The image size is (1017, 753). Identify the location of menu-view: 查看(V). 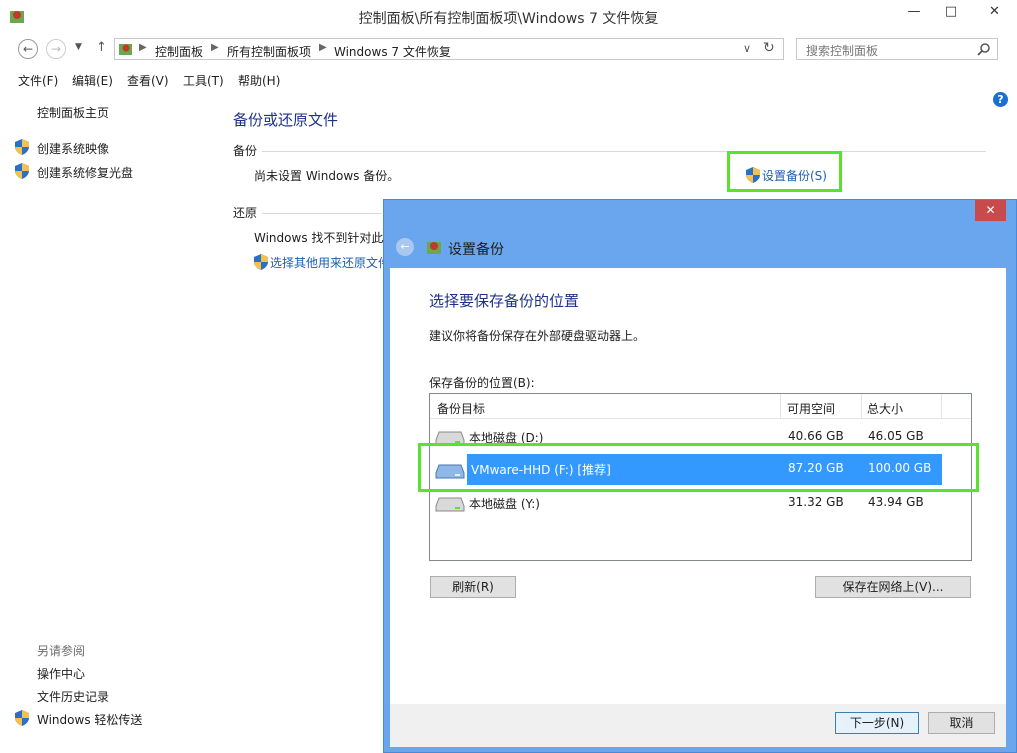
(148, 80).